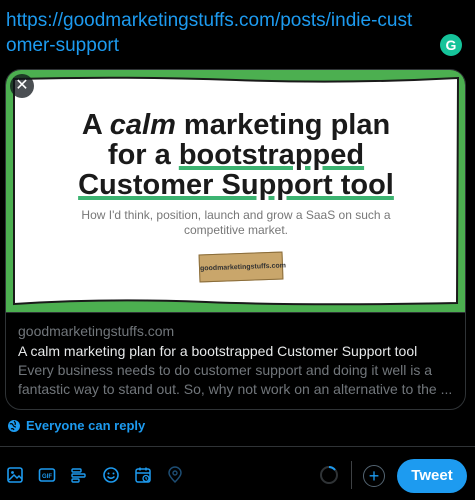 The width and height of the screenshot is (475, 500). Describe the element at coordinates (432, 476) in the screenshot. I see `tweet-button: Tweet` at that location.